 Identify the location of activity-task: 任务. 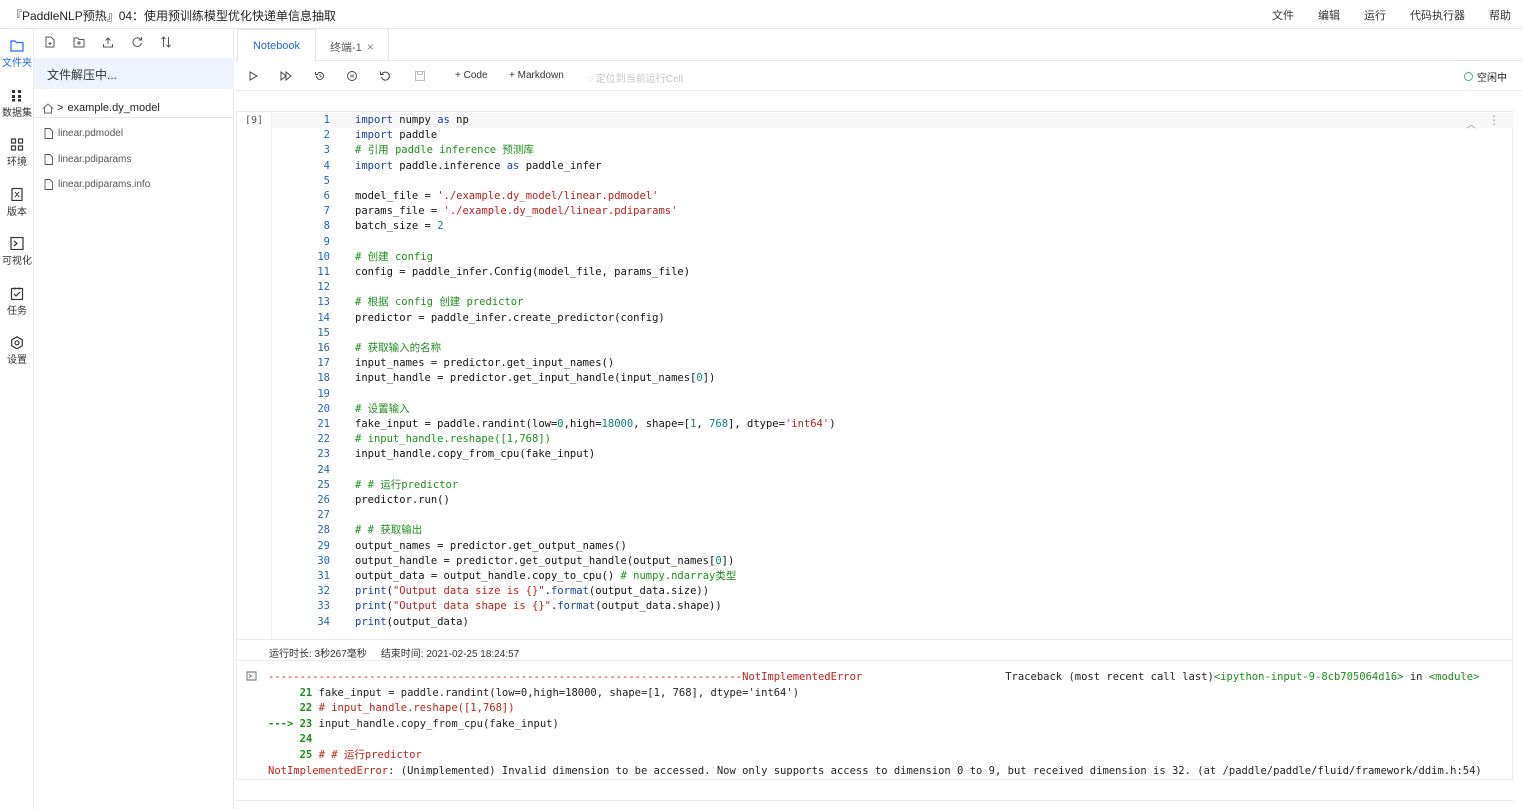
(17, 302).